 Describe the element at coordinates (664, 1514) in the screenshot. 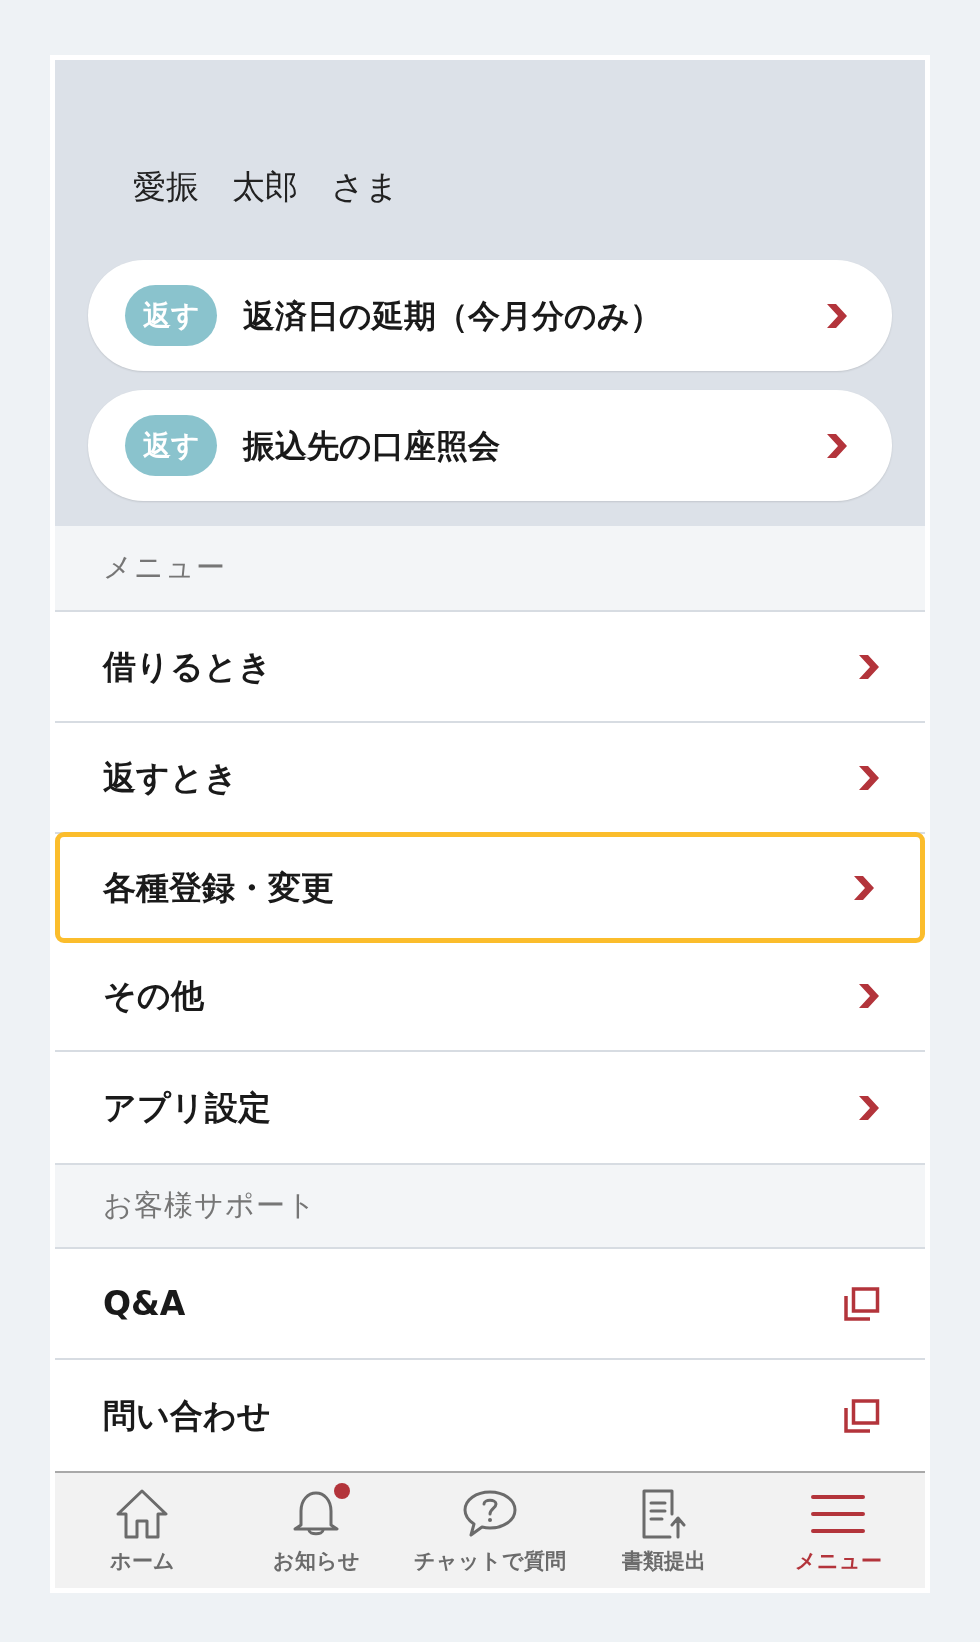

I see `document-upload-icon` at that location.